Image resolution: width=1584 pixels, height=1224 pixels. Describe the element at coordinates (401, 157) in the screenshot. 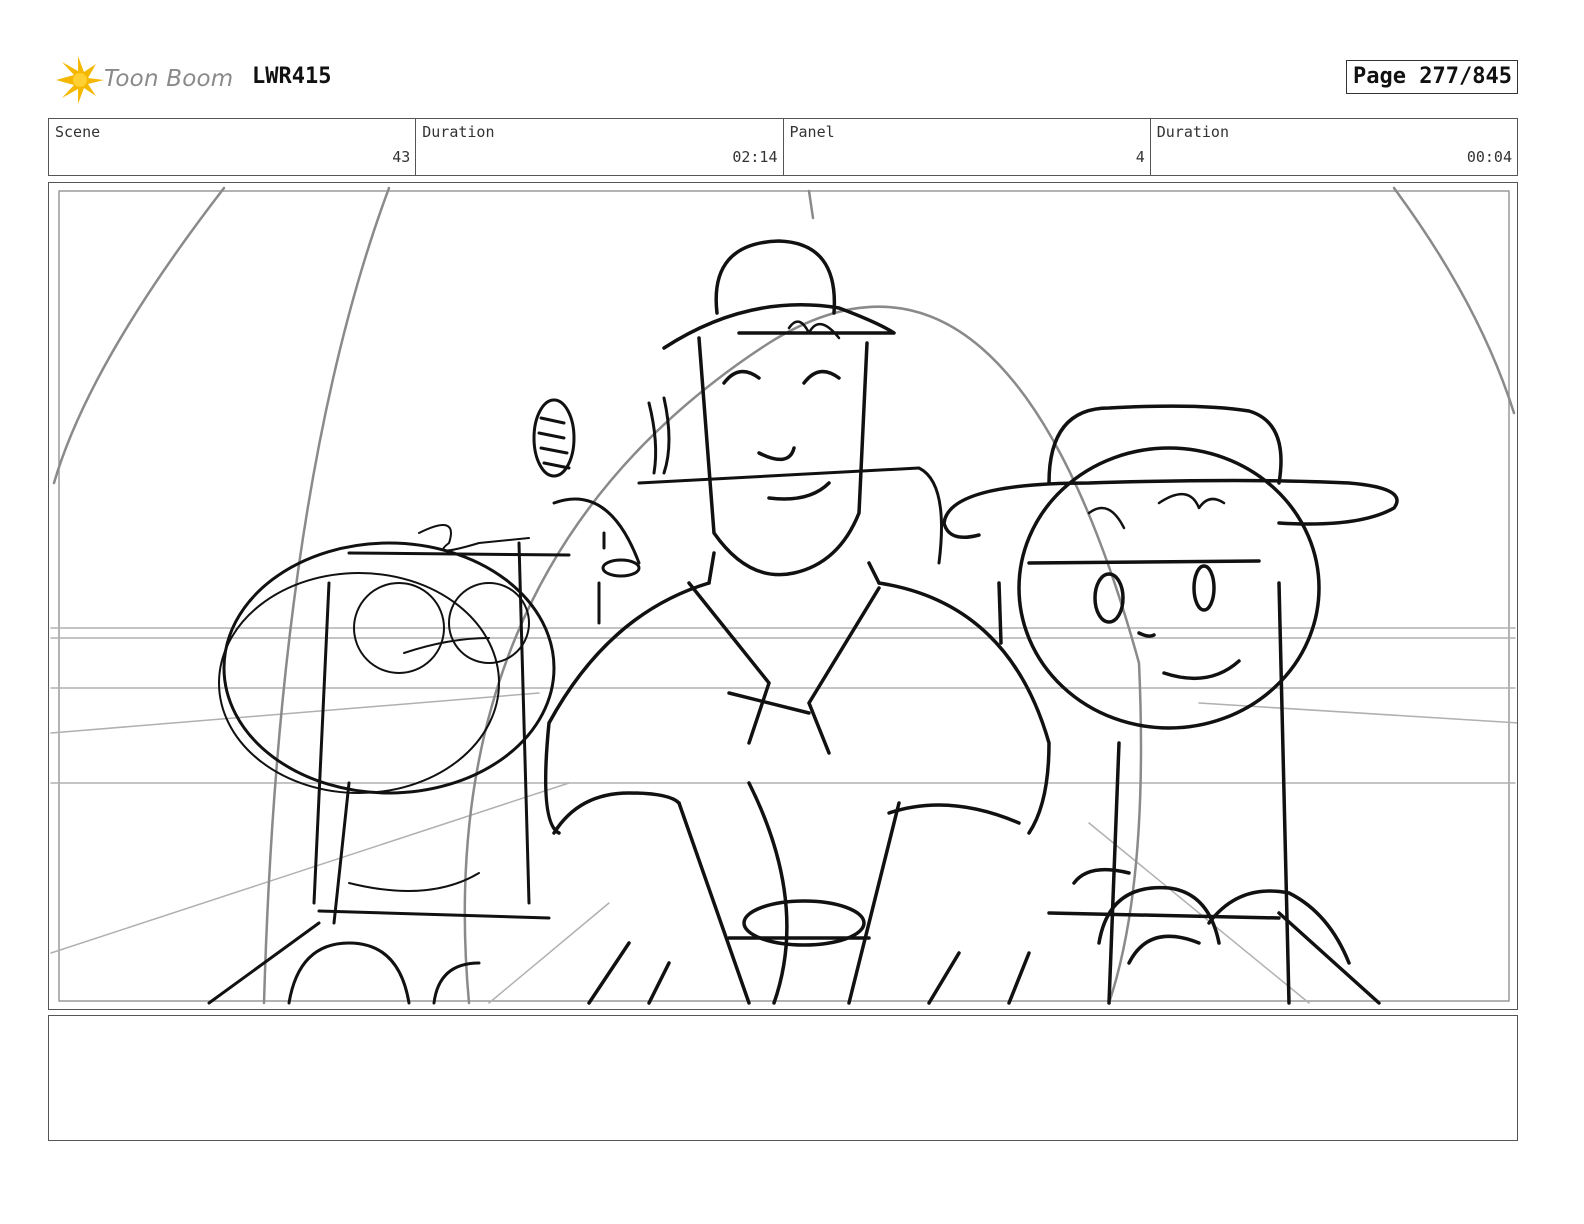

I see `scene-value: 43` at that location.